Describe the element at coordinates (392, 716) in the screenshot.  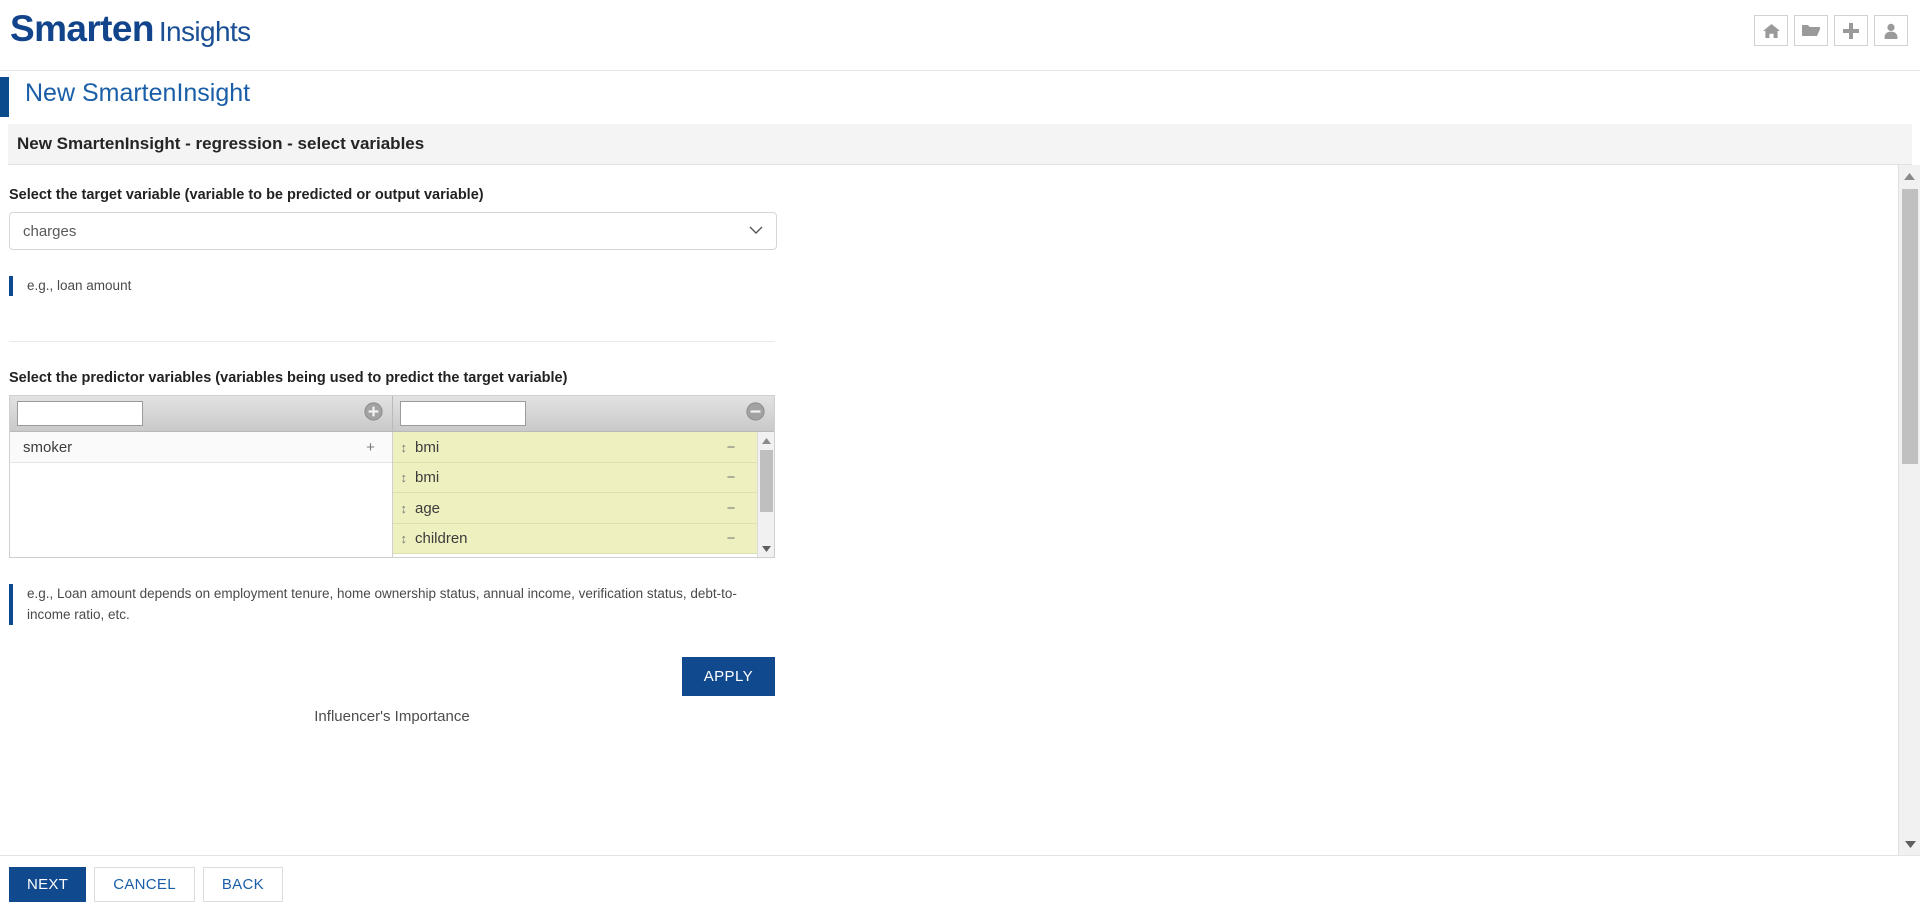
I see `influencers-importance-title: Influencer's Importance` at that location.